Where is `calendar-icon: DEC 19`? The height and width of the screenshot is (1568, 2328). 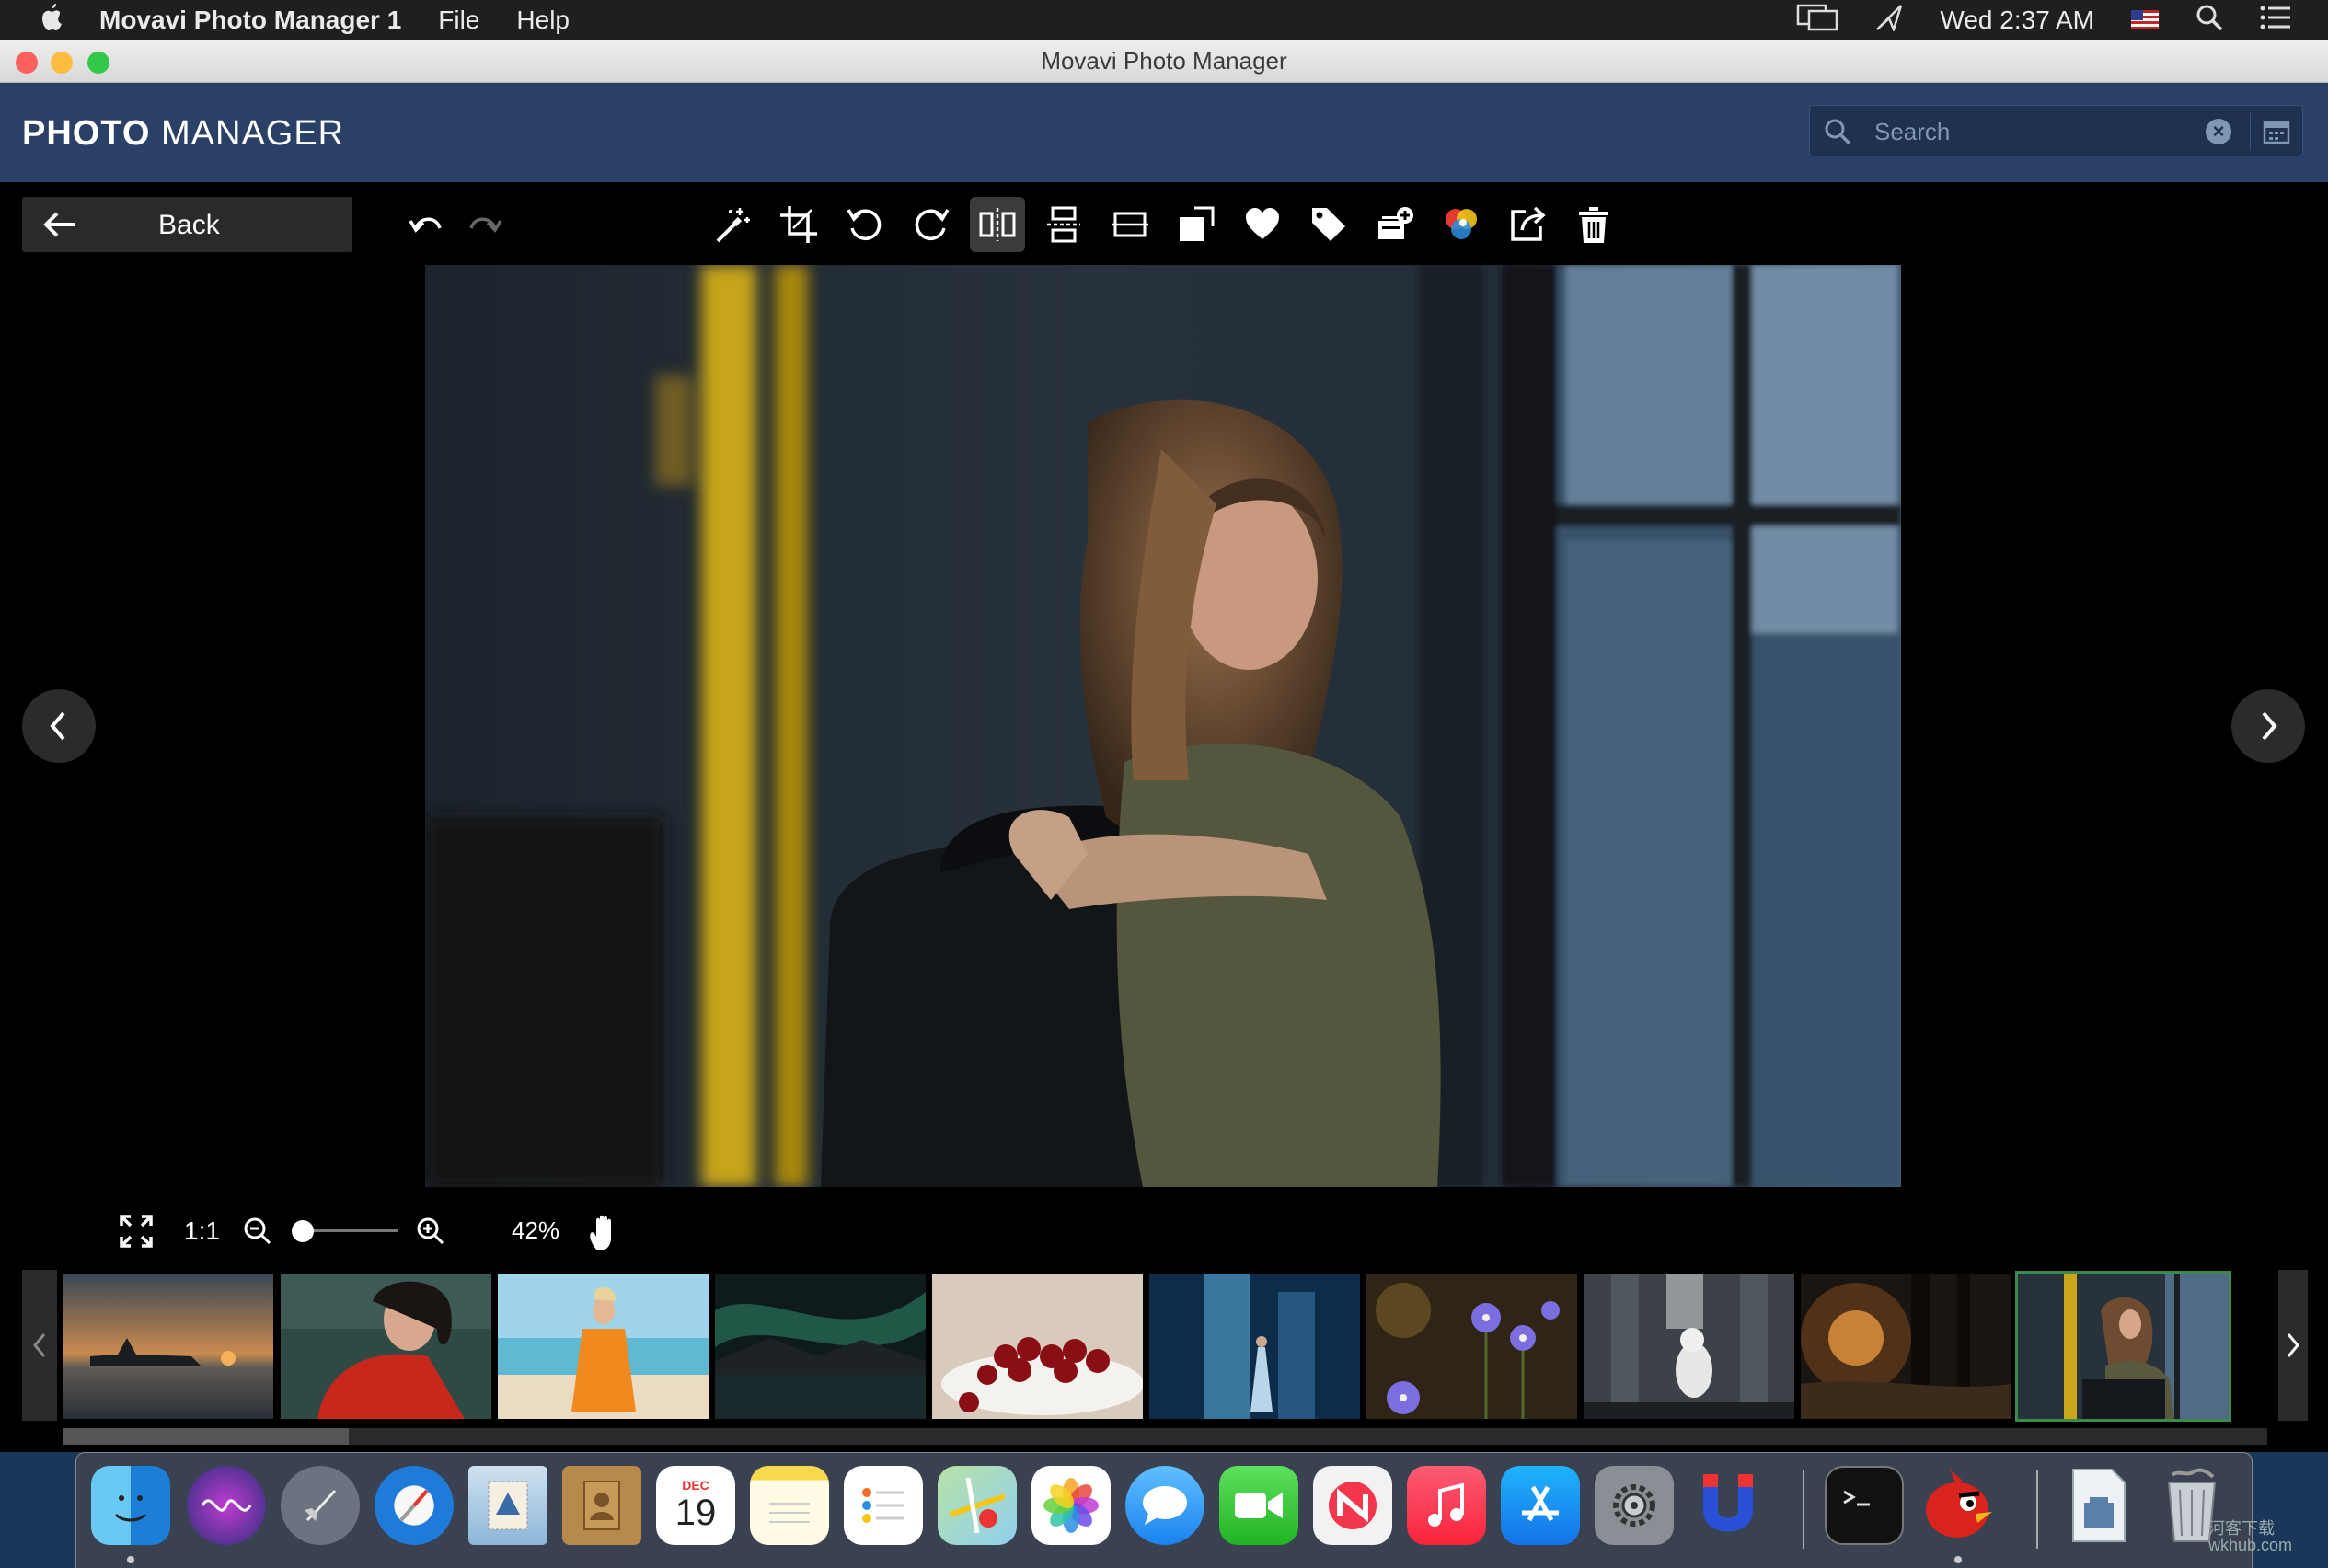
calendar-icon: DEC 19 is located at coordinates (695, 1505).